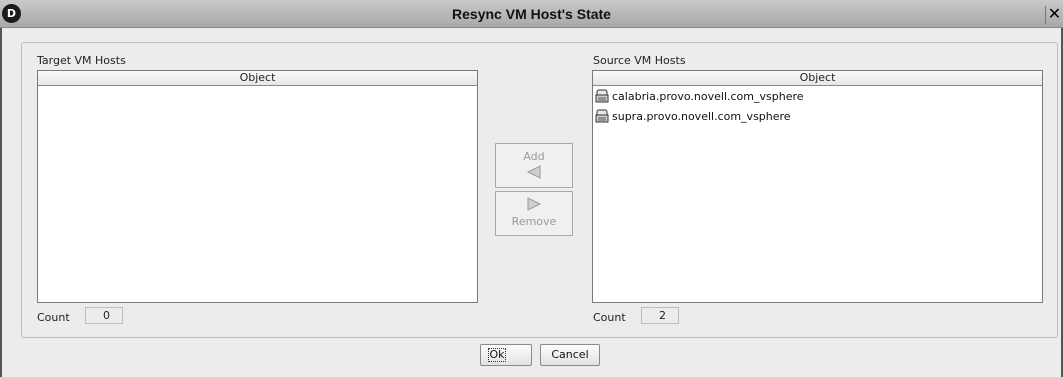  I want to click on source-count-value: 2, so click(660, 315).